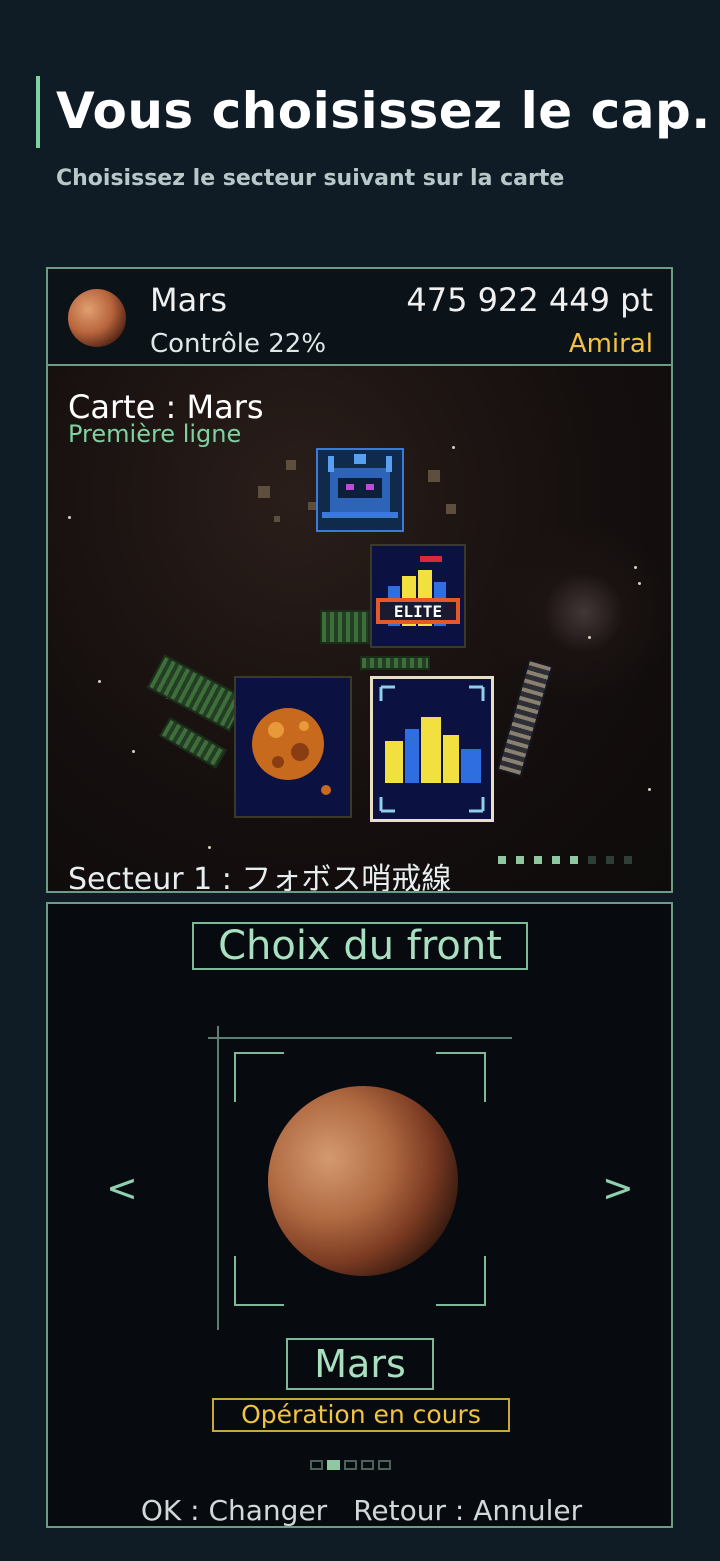 This screenshot has width=720, height=1561. Describe the element at coordinates (234, 1510) in the screenshot. I see `hint-ok: OK : Changer` at that location.